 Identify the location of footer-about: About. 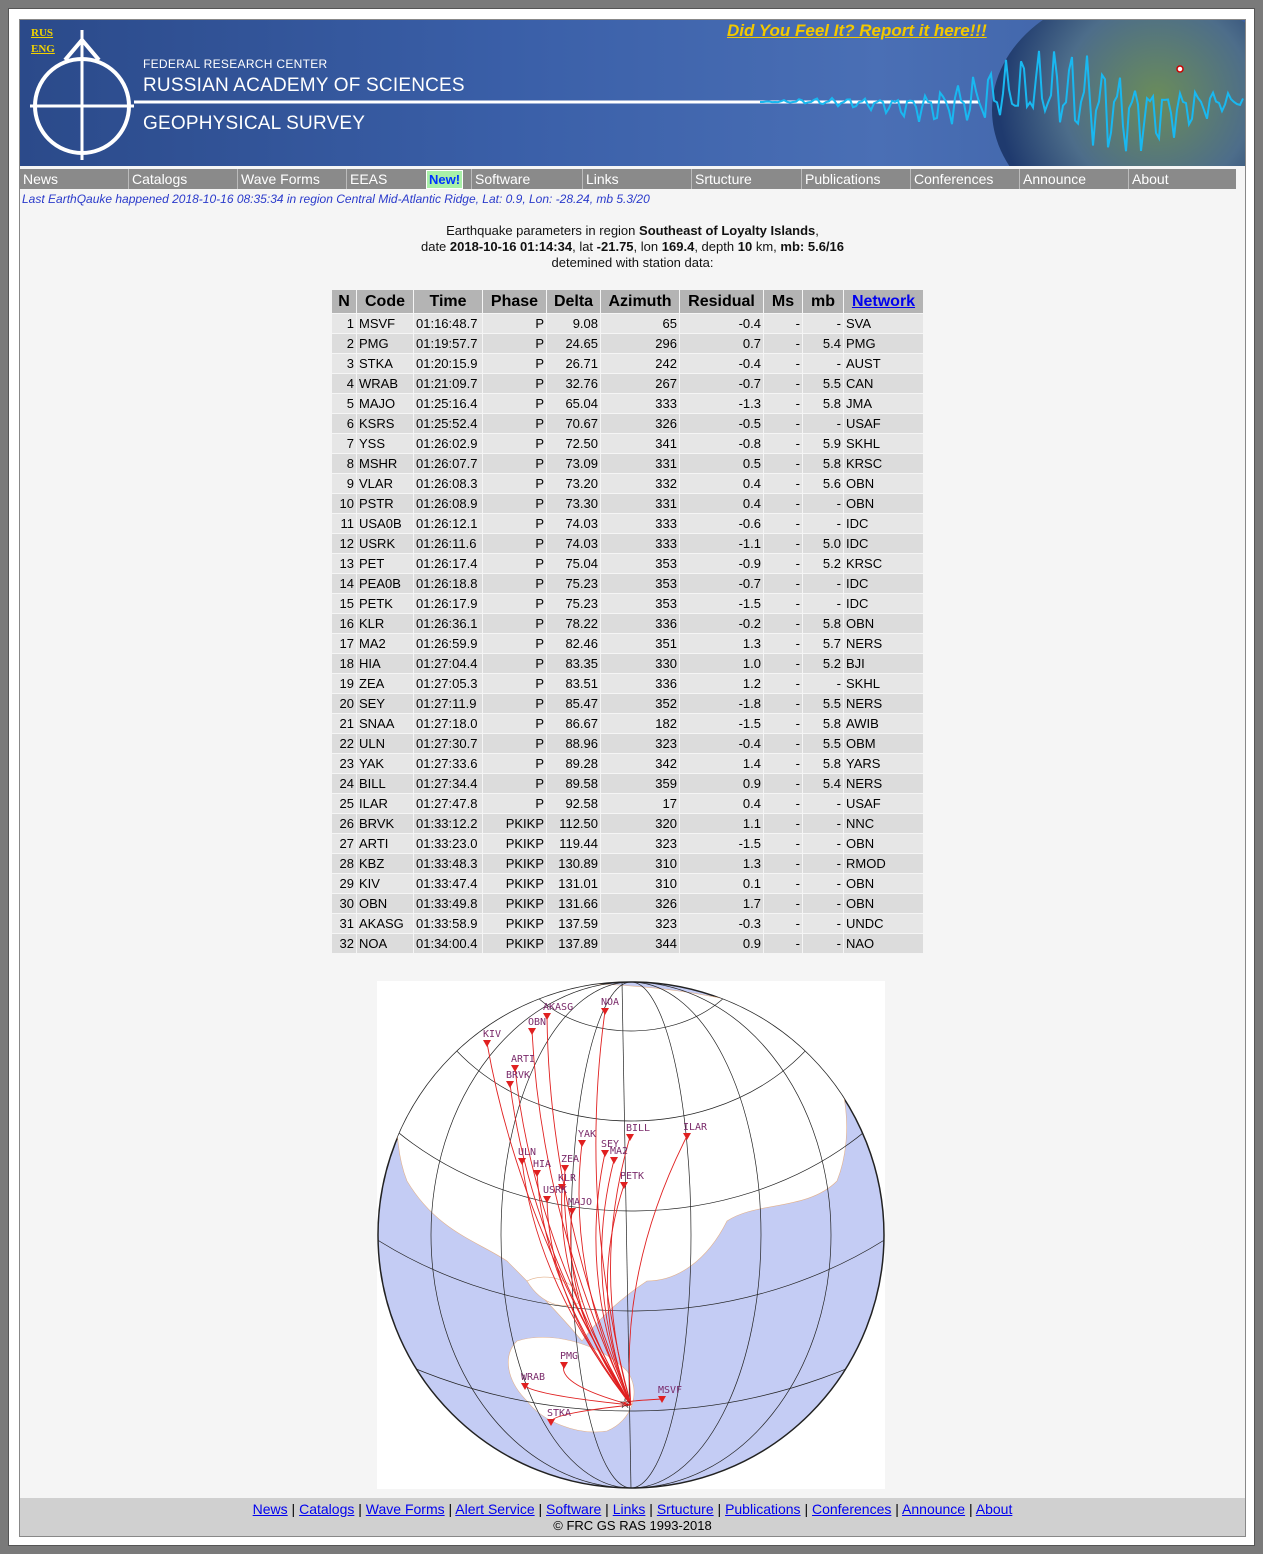
(994, 1509).